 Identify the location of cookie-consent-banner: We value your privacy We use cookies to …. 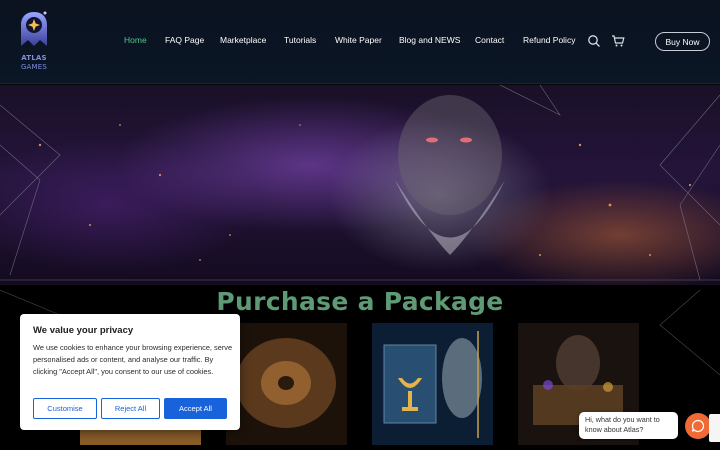
(130, 372).